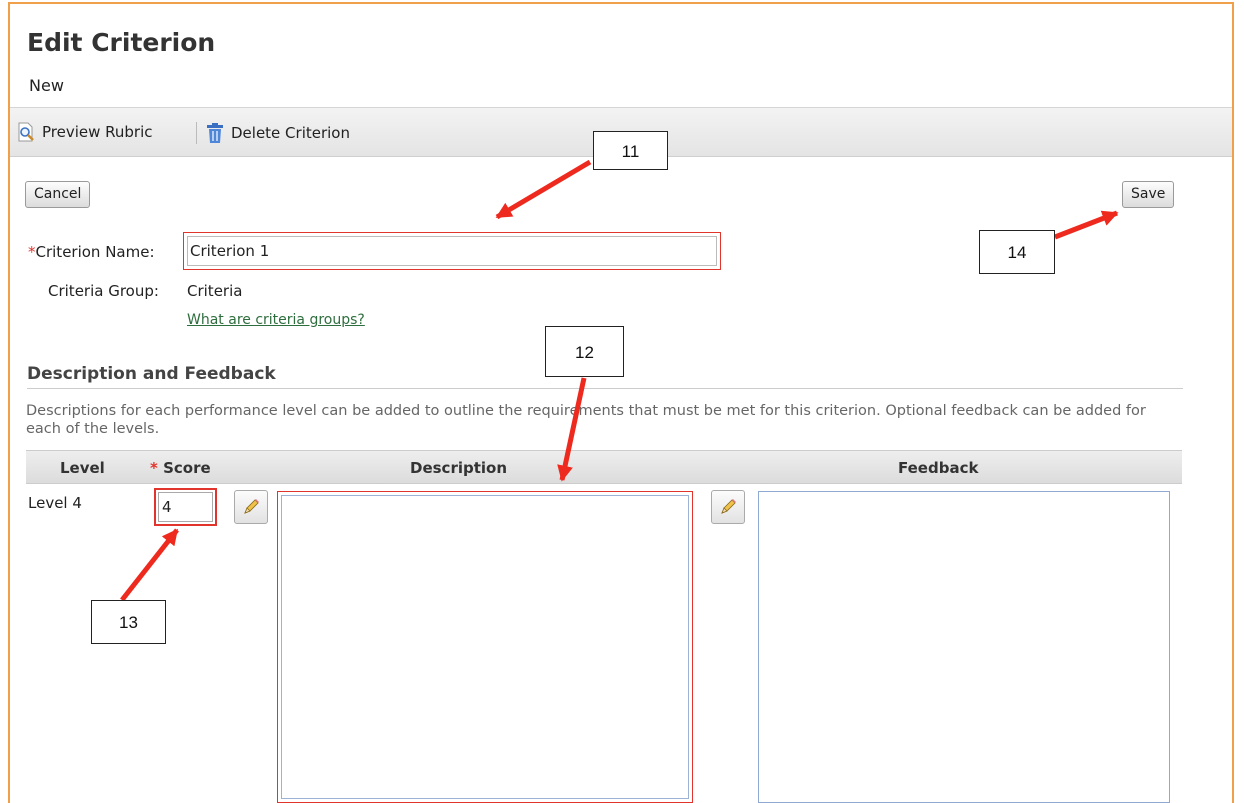  Describe the element at coordinates (584, 351) in the screenshot. I see `callout-12: 12` at that location.